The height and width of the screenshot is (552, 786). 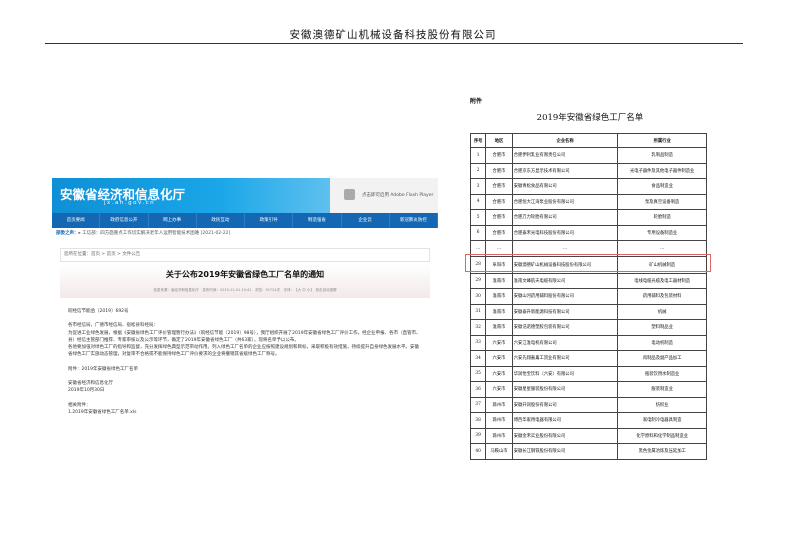 I want to click on row-number: 38, so click(x=478, y=420).